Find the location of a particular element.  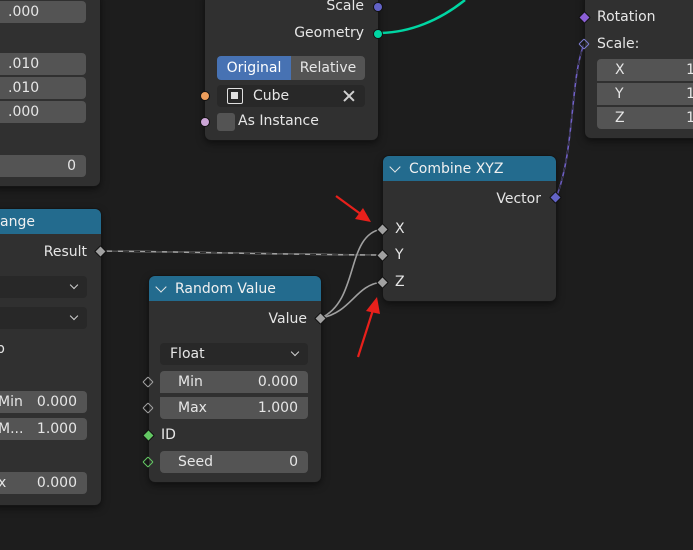

scale-label: Scale: is located at coordinates (618, 44).